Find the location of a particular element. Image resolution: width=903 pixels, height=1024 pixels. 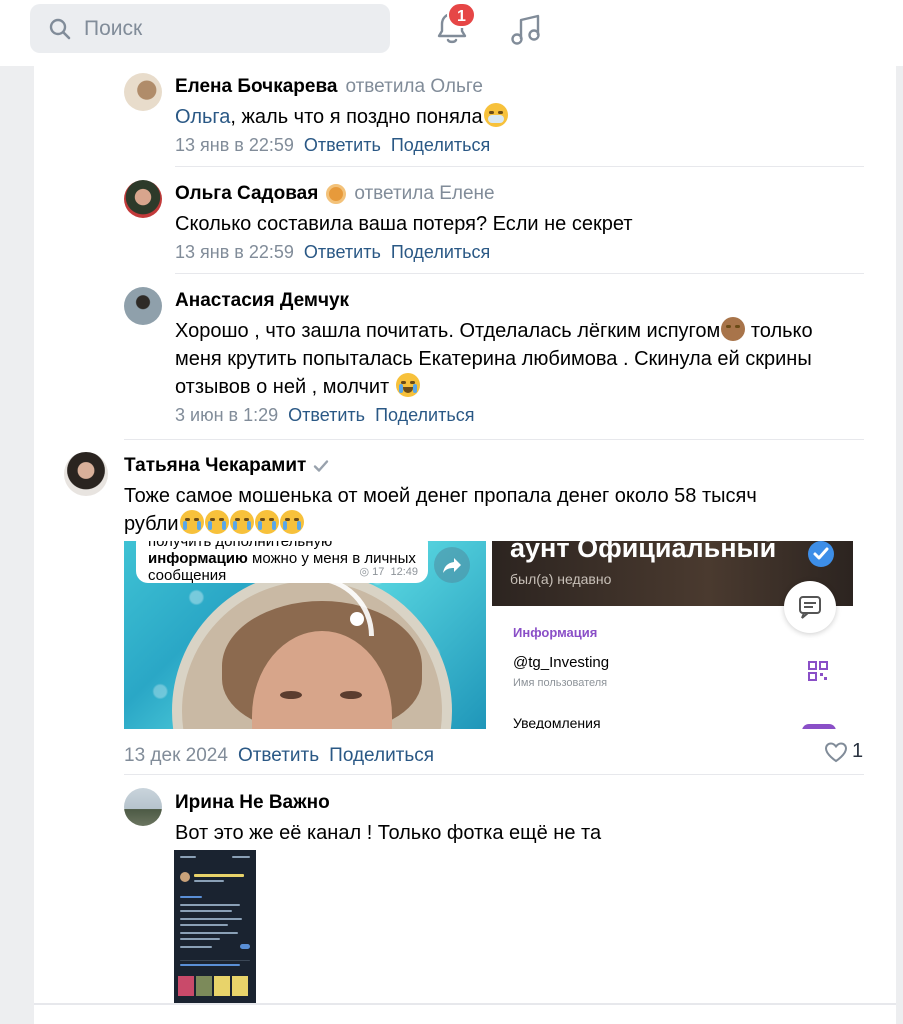

music-icon is located at coordinates (526, 30).